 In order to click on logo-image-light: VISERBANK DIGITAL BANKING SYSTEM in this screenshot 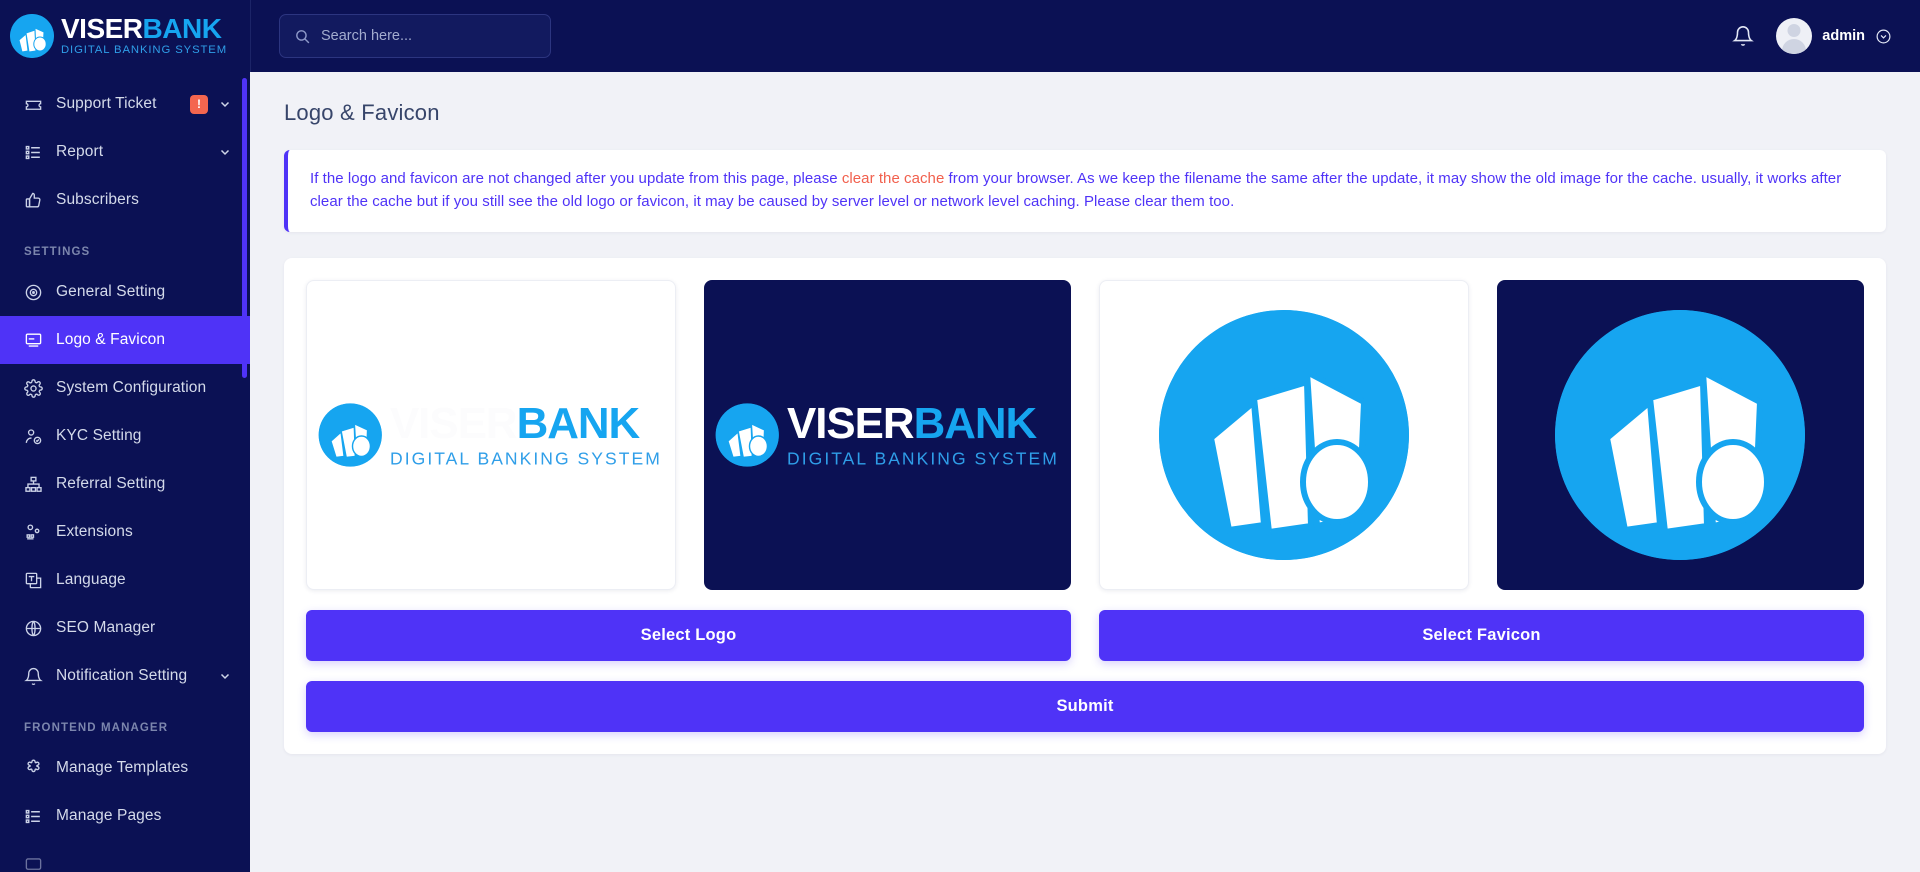, I will do `click(490, 434)`.